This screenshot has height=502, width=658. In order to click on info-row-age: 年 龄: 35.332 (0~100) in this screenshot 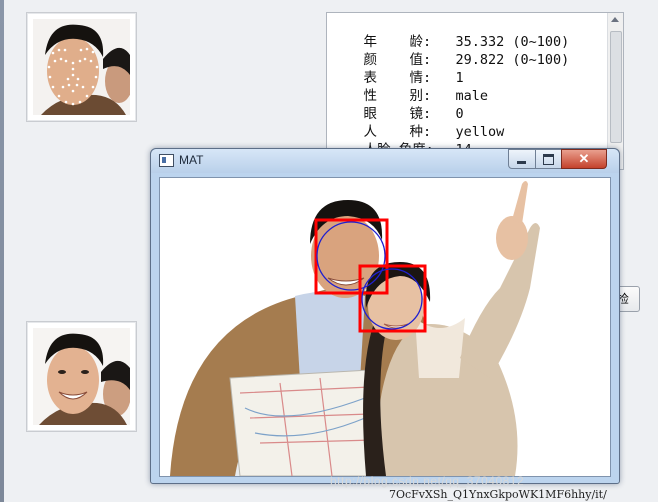, I will do `click(450, 32)`.